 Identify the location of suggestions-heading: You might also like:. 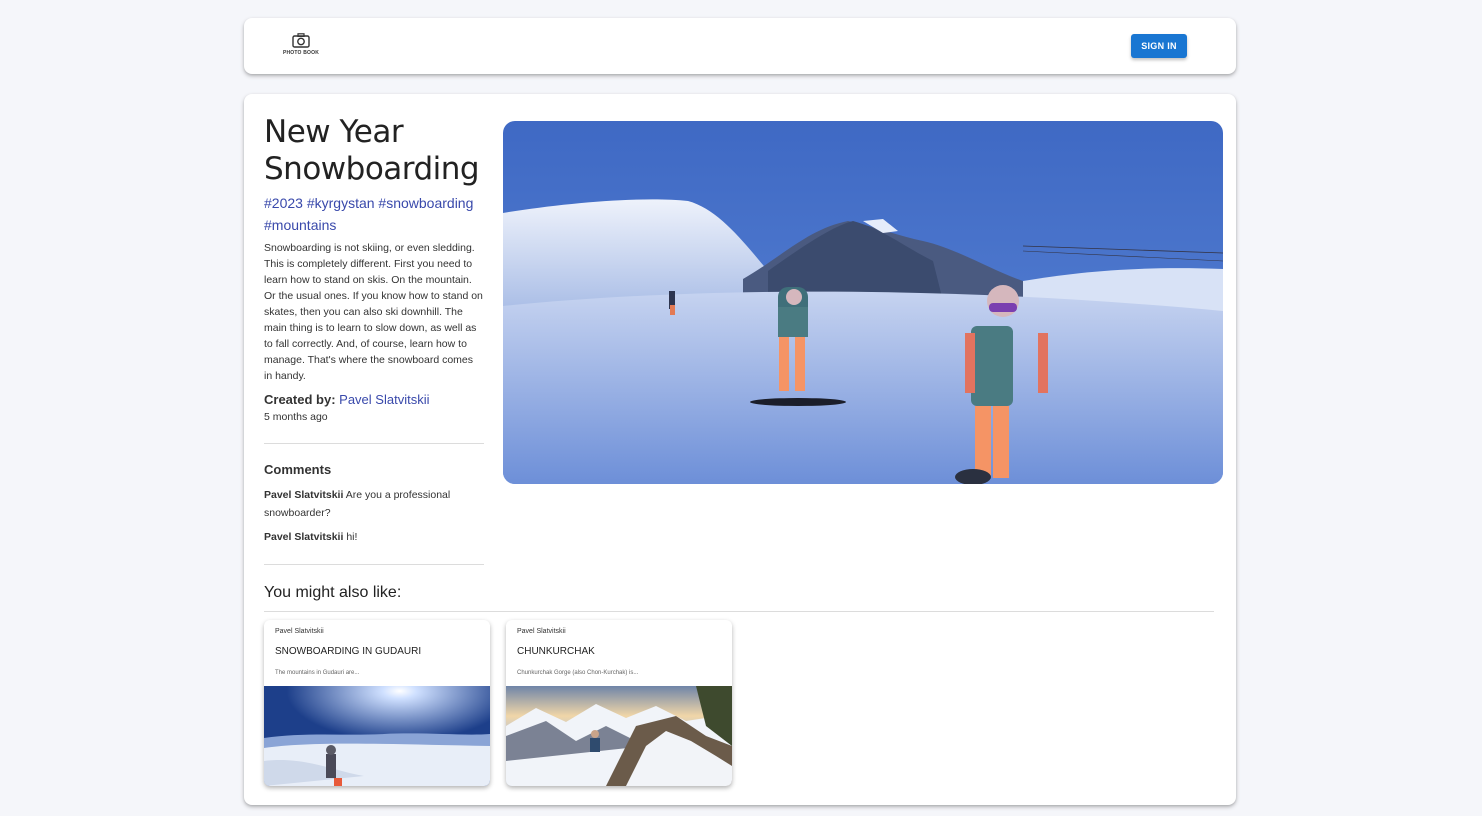
(333, 592).